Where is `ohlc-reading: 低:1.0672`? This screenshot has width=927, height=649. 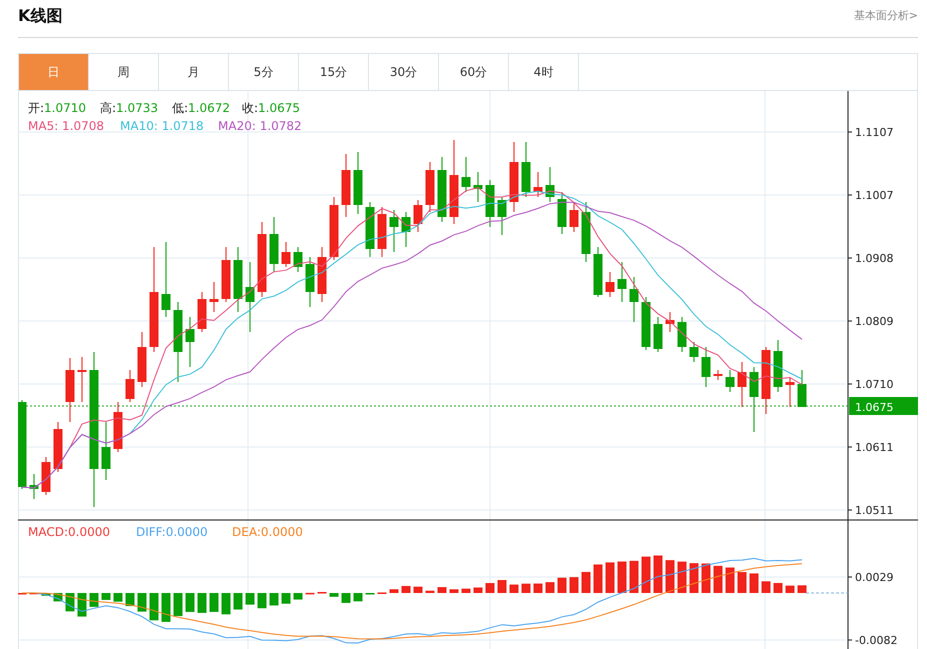 ohlc-reading: 低:1.0672 is located at coordinates (201, 108).